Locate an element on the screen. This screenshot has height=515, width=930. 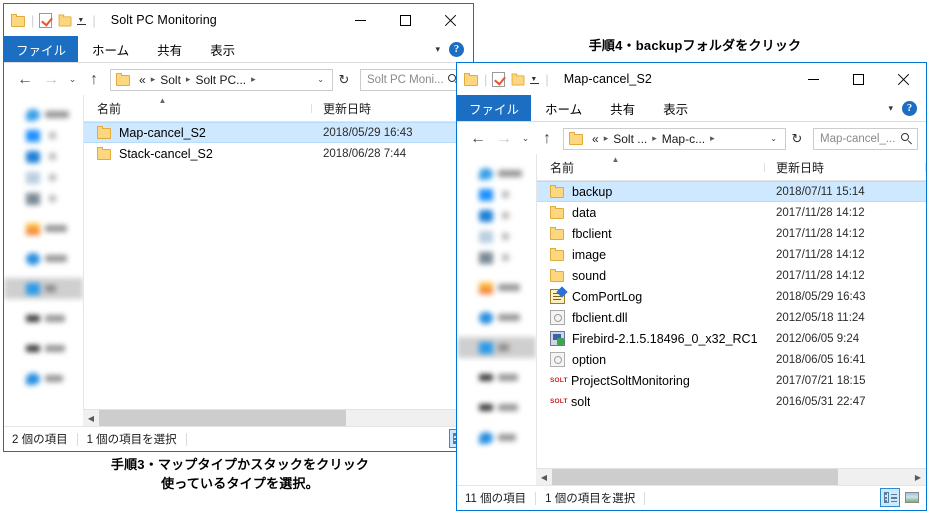
row-name-cell: ComPortLog is located at coordinates (651, 295).